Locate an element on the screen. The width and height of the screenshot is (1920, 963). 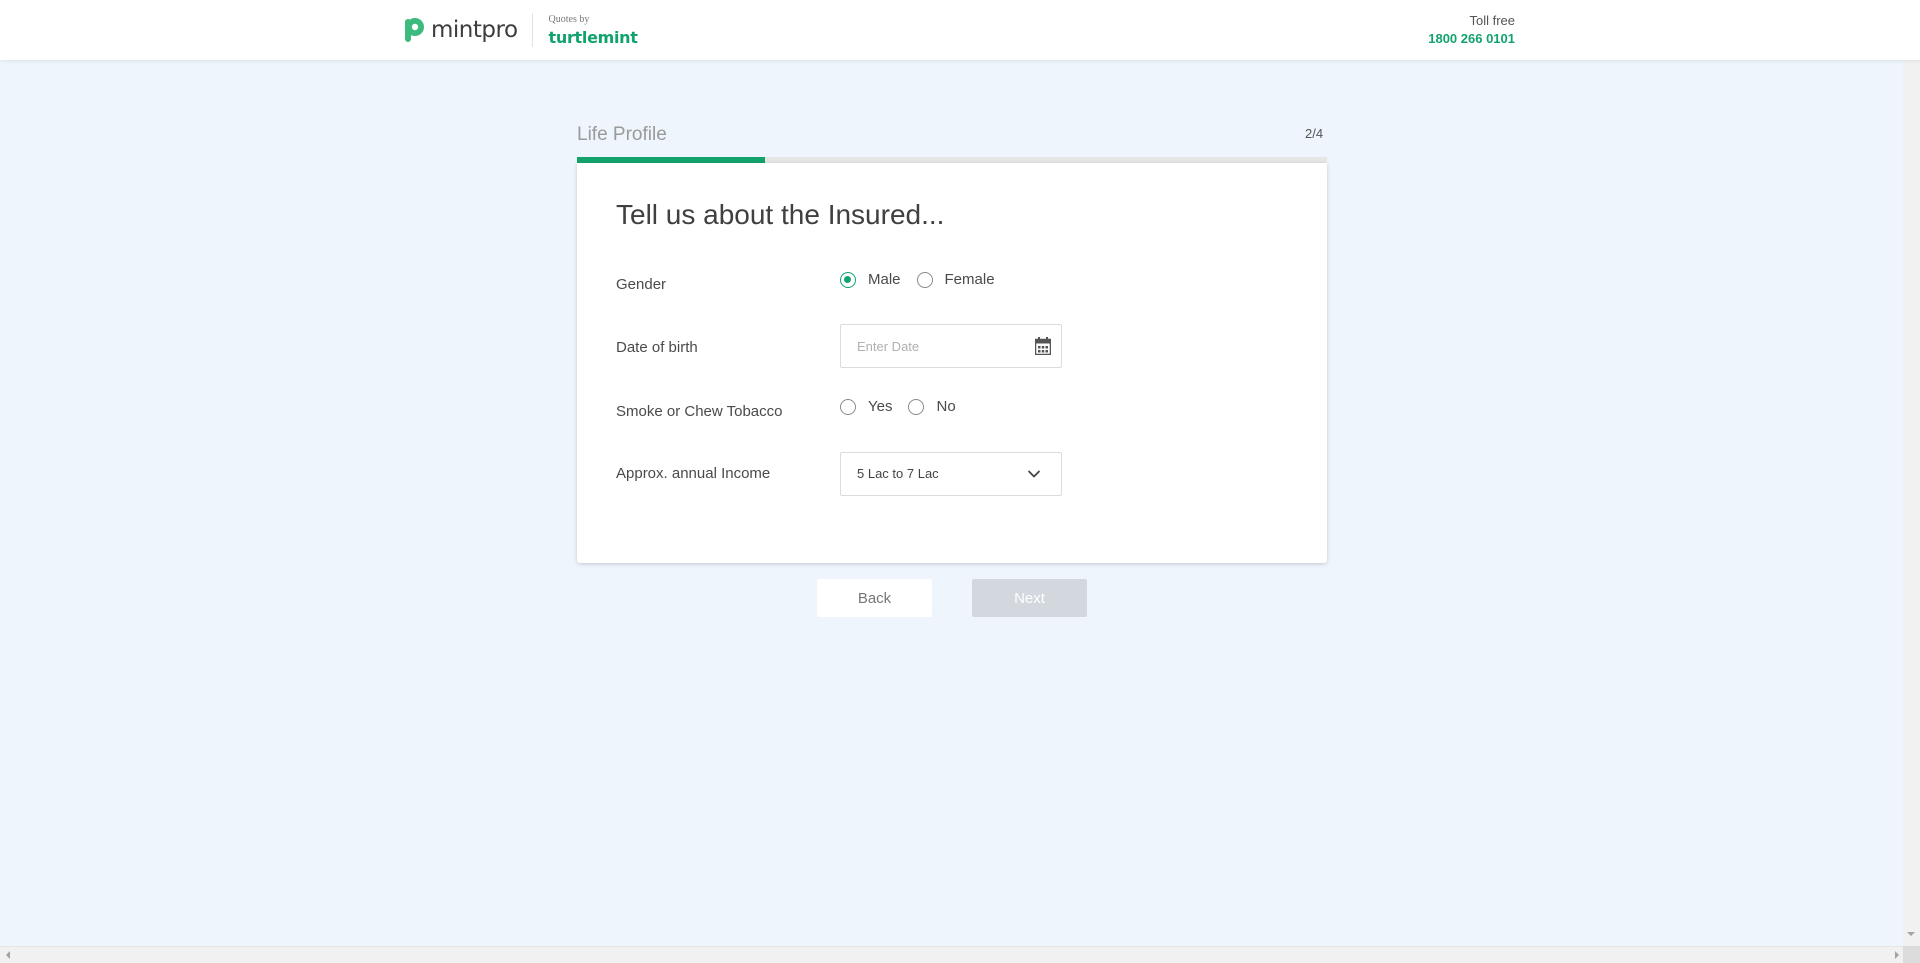
vertical-scrollbar is located at coordinates (1911, 503).